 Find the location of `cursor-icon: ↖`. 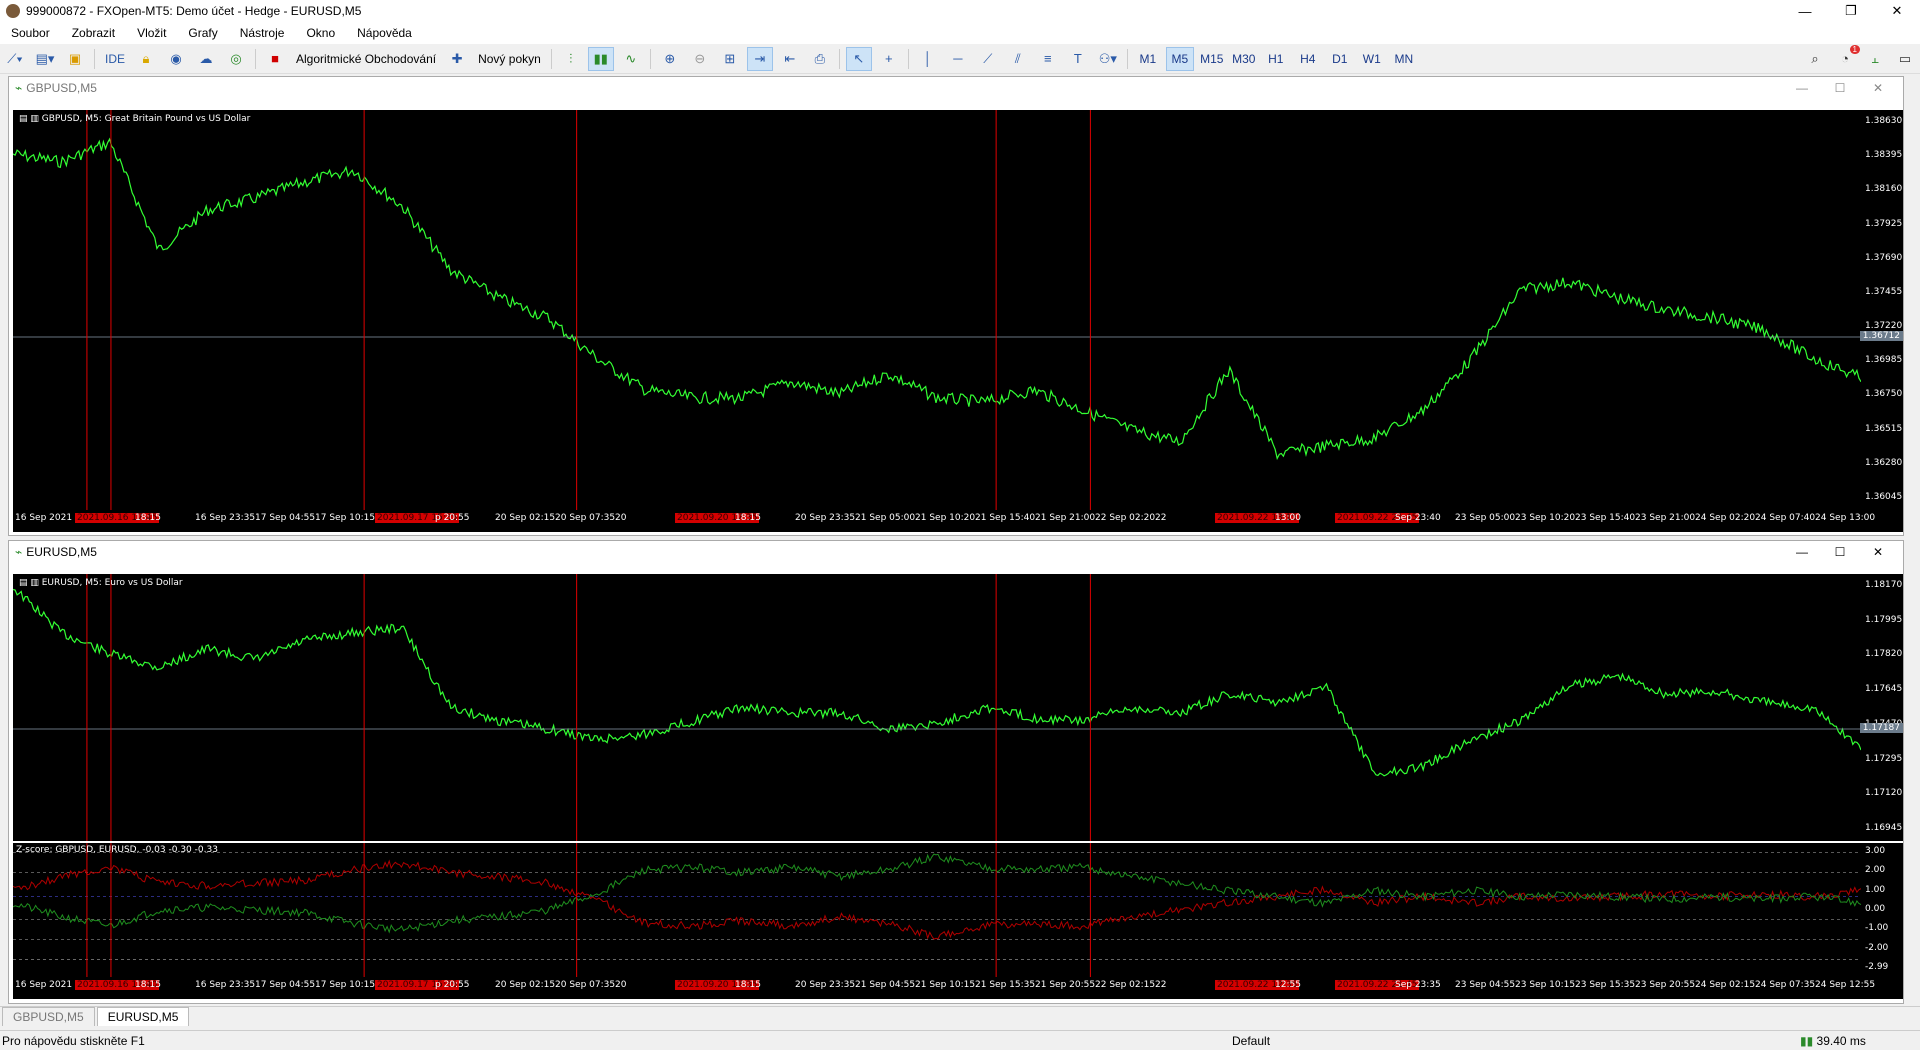

cursor-icon: ↖ is located at coordinates (858, 58).